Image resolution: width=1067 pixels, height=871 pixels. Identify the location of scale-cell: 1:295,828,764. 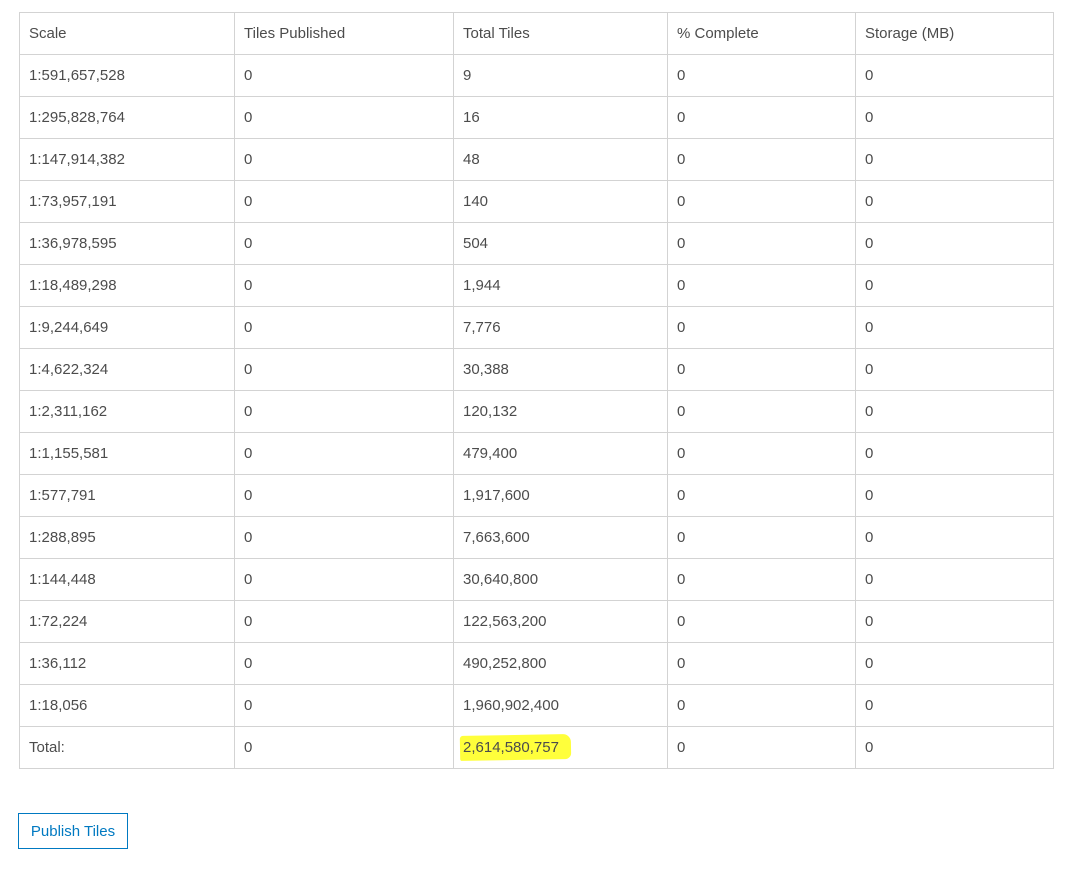
(127, 117).